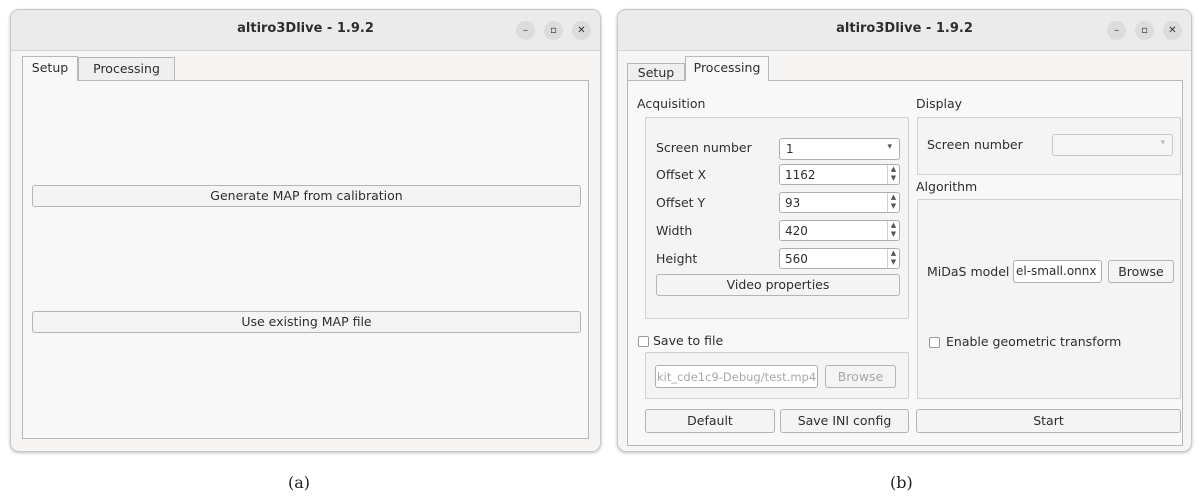  Describe the element at coordinates (50, 68) in the screenshot. I see `tab-setup: Setup` at that location.